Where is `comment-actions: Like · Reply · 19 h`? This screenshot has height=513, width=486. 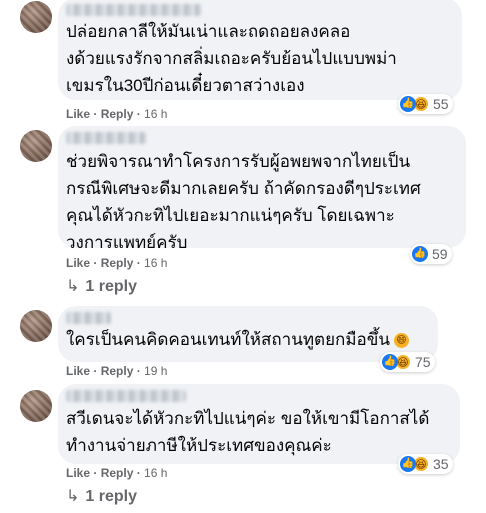
comment-actions: Like · Reply · 19 h is located at coordinates (117, 371).